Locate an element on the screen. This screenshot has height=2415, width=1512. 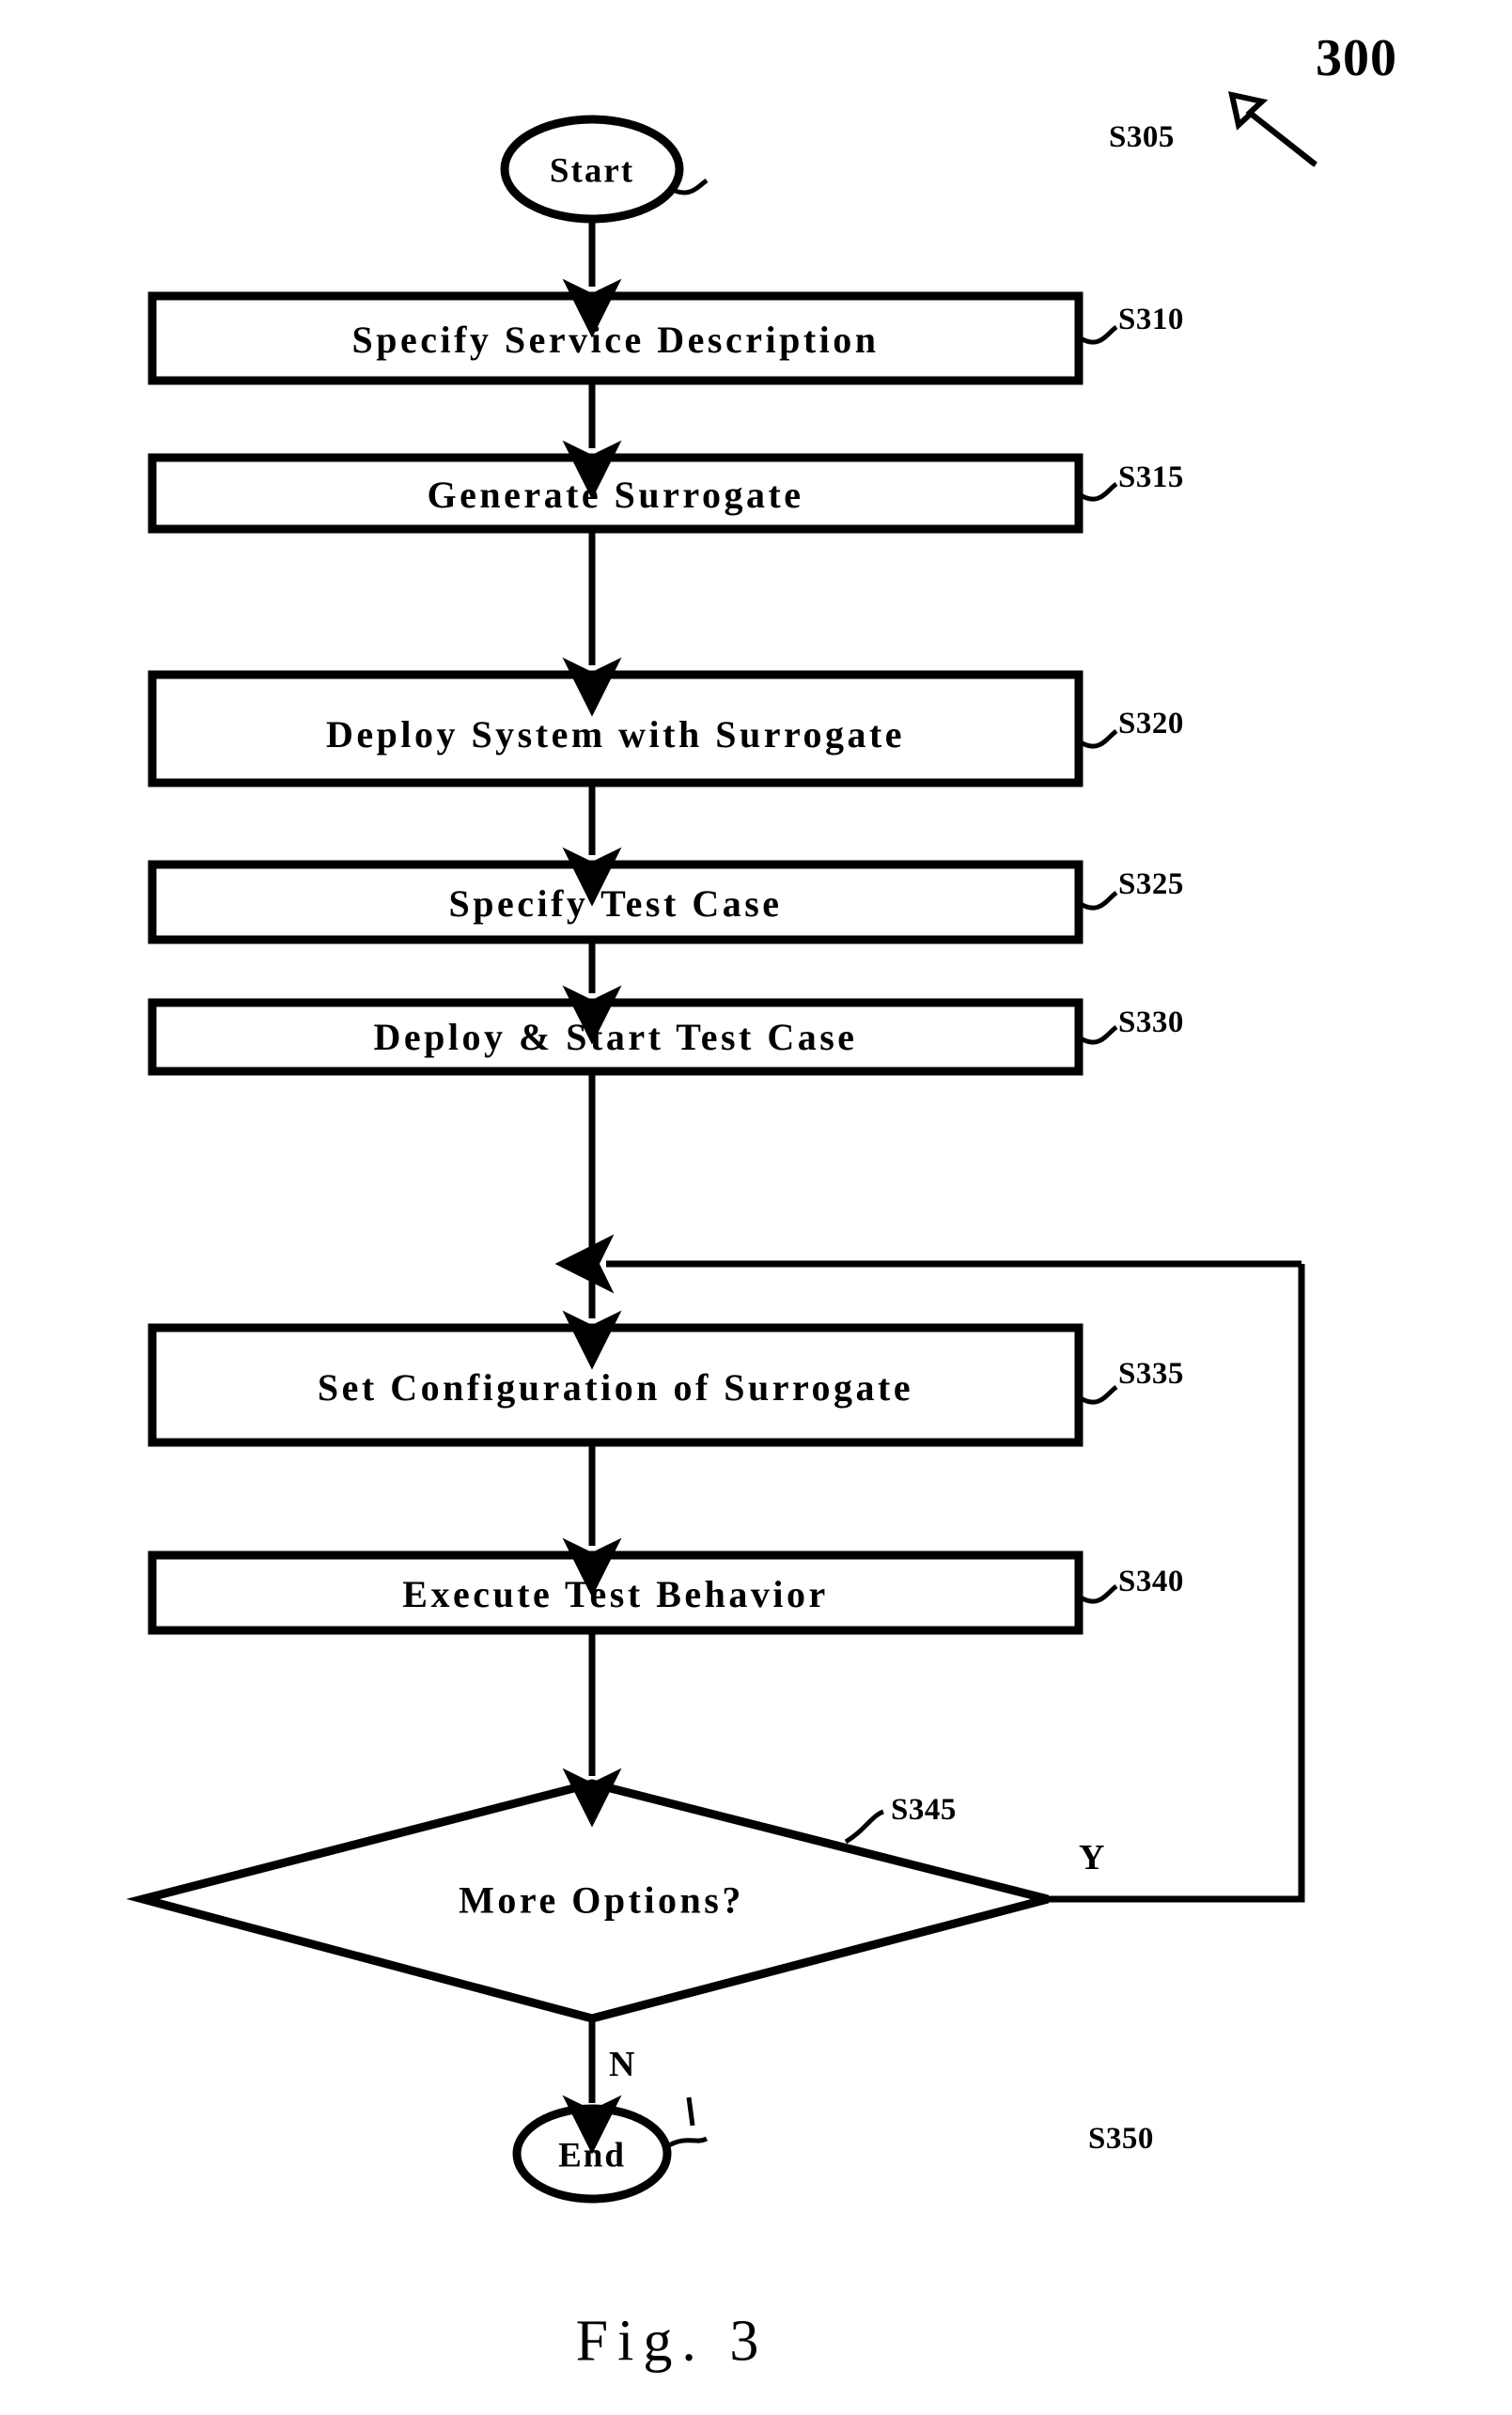
step-label-s305: S305 is located at coordinates (1142, 137).